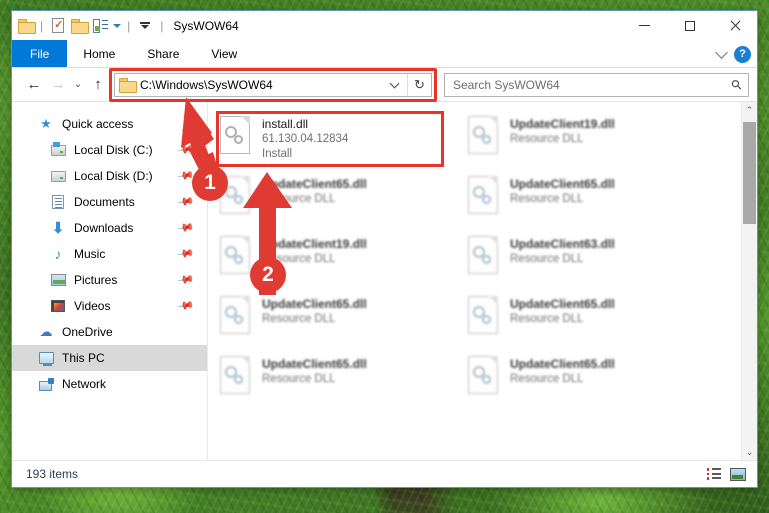  Describe the element at coordinates (40, 53) in the screenshot. I see `tab-file: File` at that location.